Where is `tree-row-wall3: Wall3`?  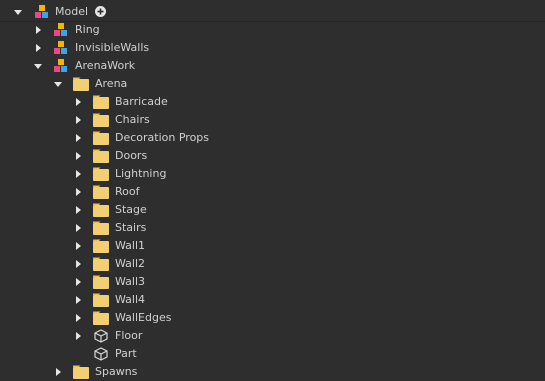
tree-row-wall3: Wall3 is located at coordinates (272, 282).